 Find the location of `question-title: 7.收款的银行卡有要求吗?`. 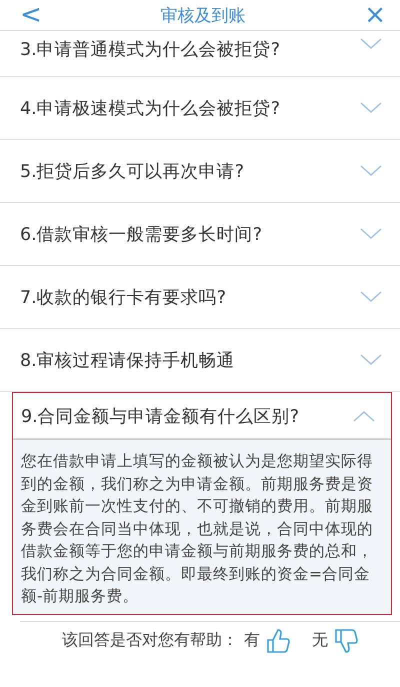

question-title: 7.收款的银行卡有要求吗? is located at coordinates (123, 297).